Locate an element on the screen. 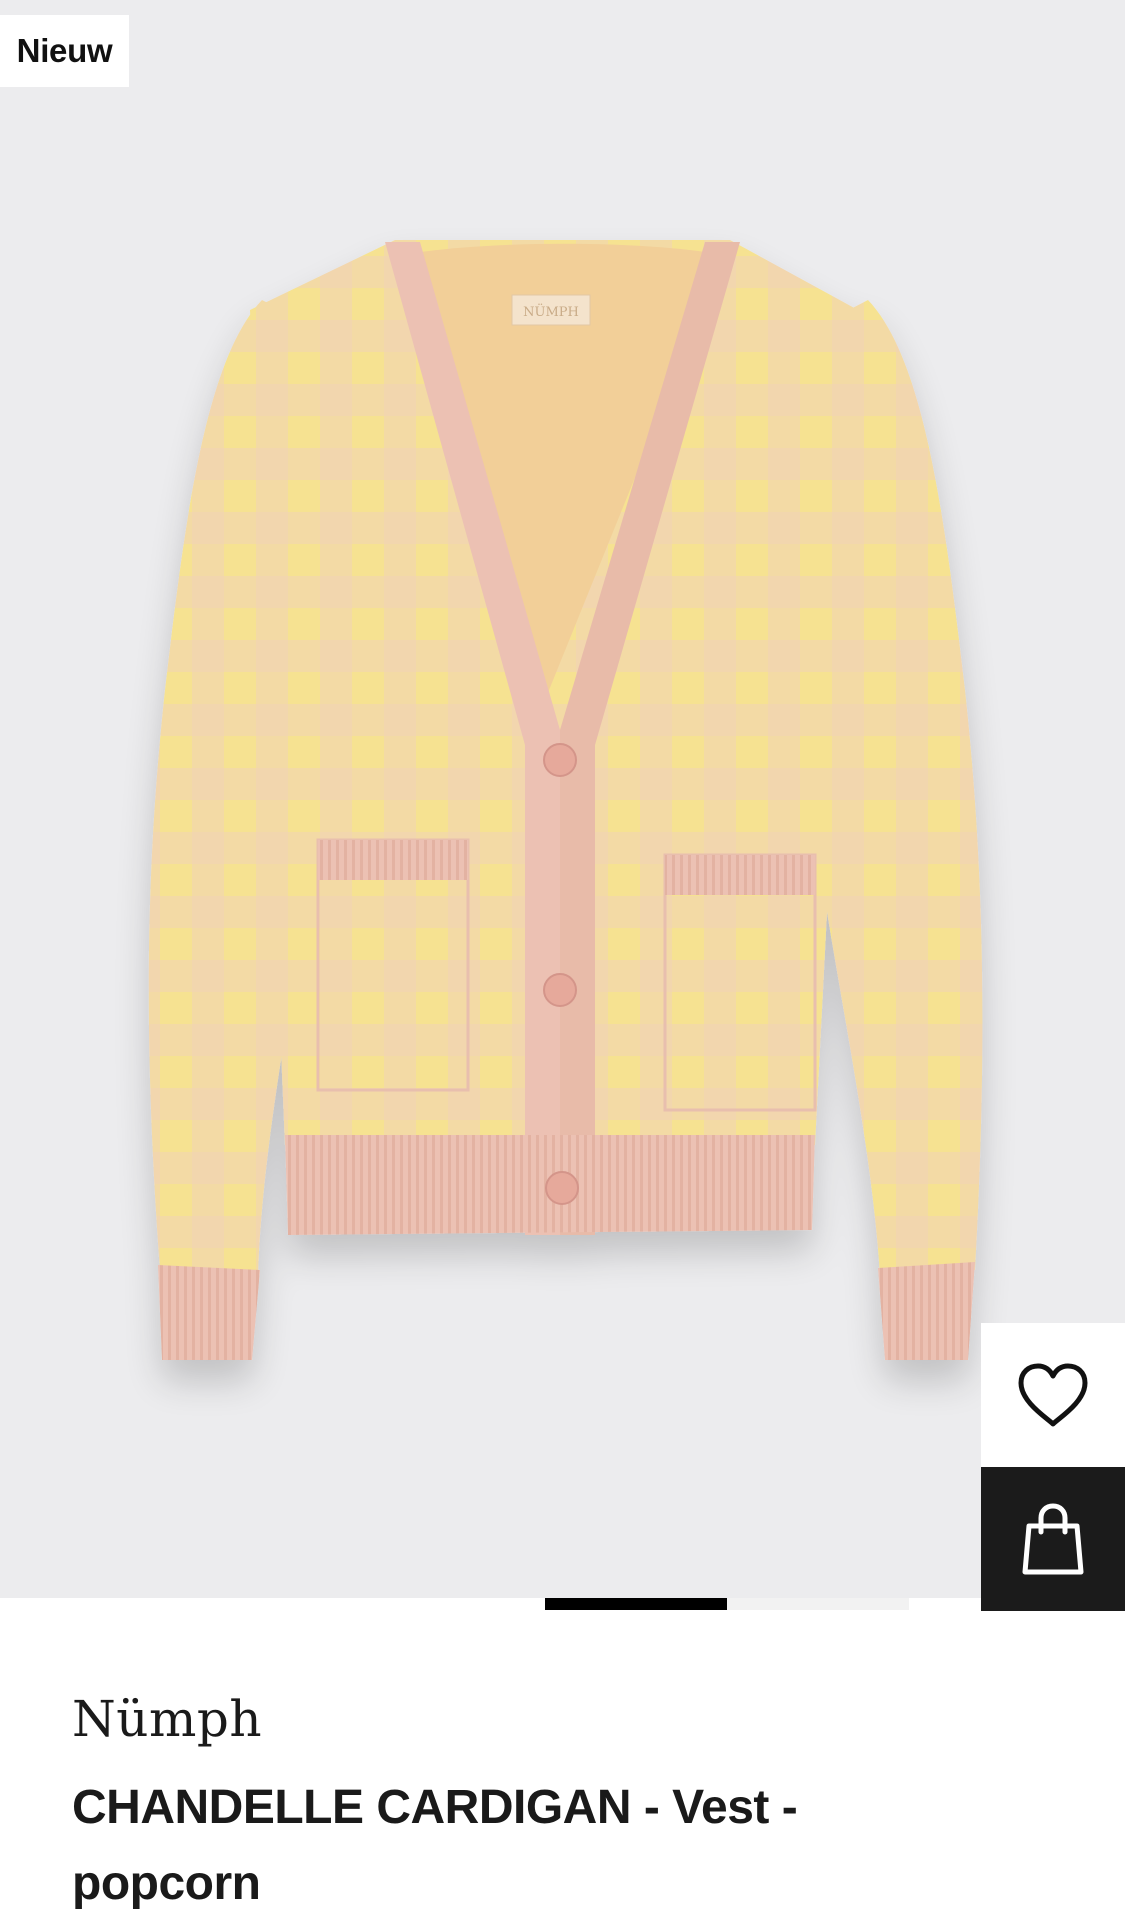 The width and height of the screenshot is (1125, 1922). add-to-bag-button is located at coordinates (1053, 1539).